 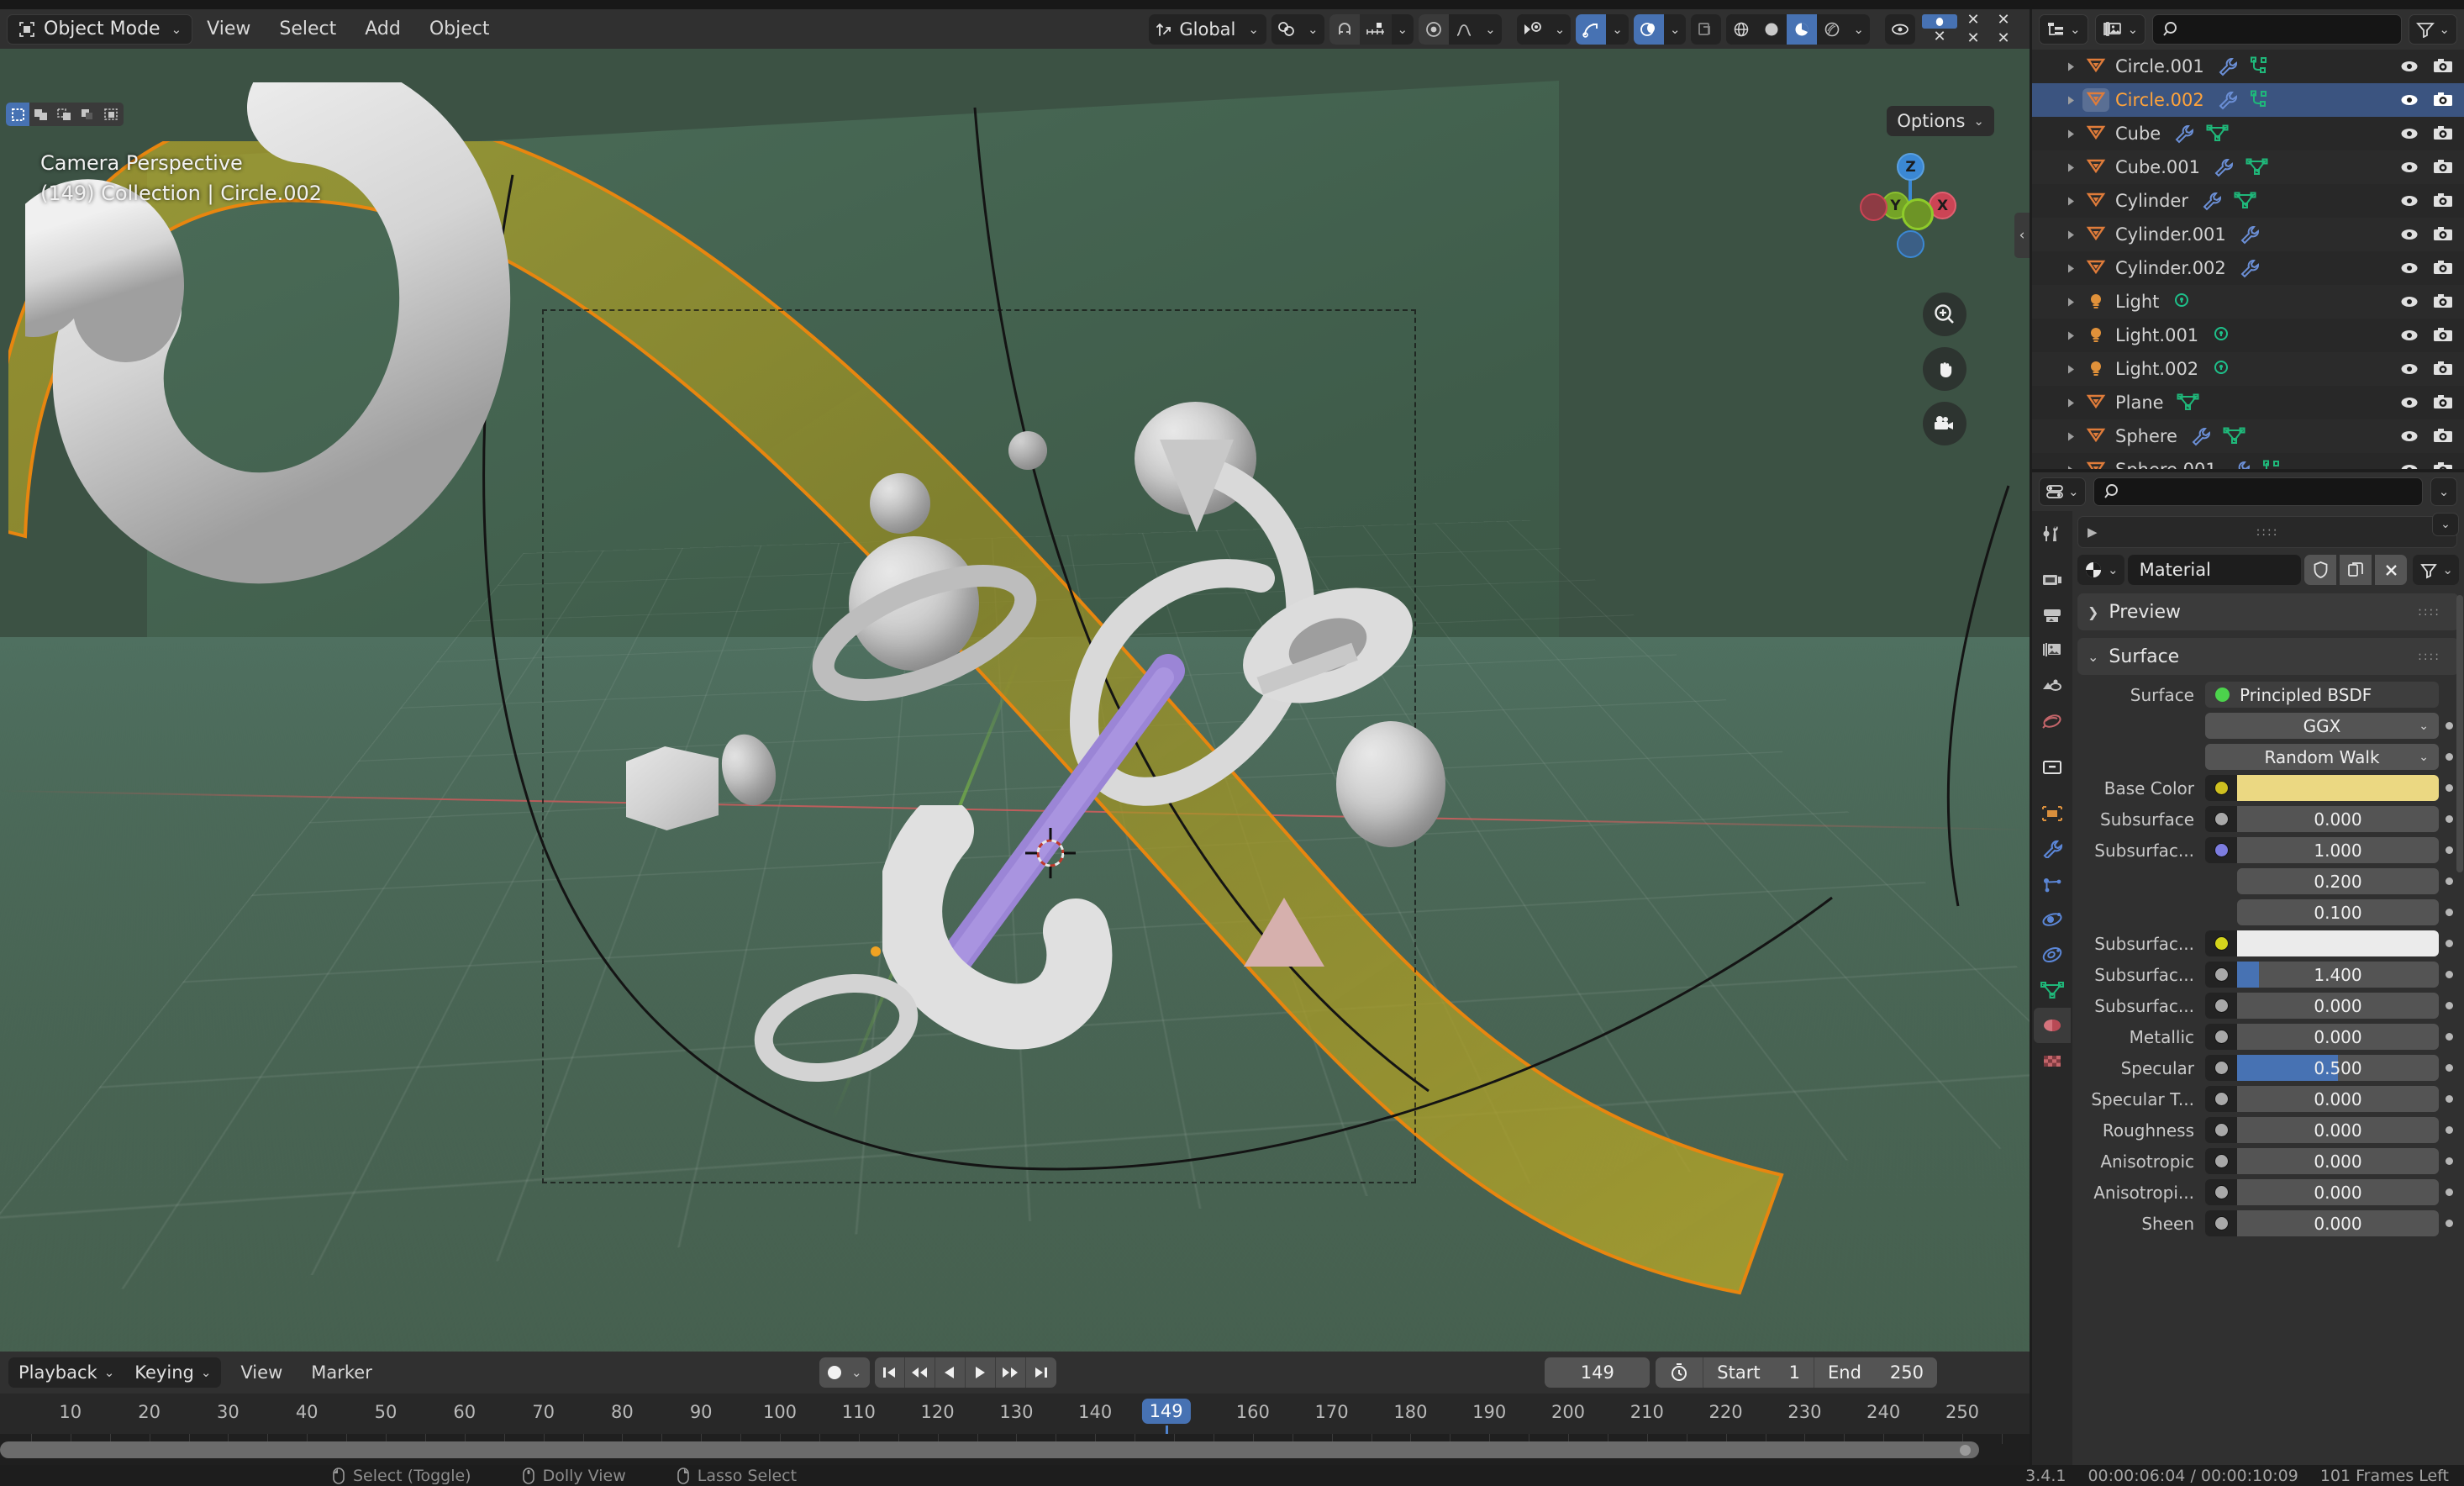 I want to click on outliner-filter-button: ⌄, so click(x=2433, y=29).